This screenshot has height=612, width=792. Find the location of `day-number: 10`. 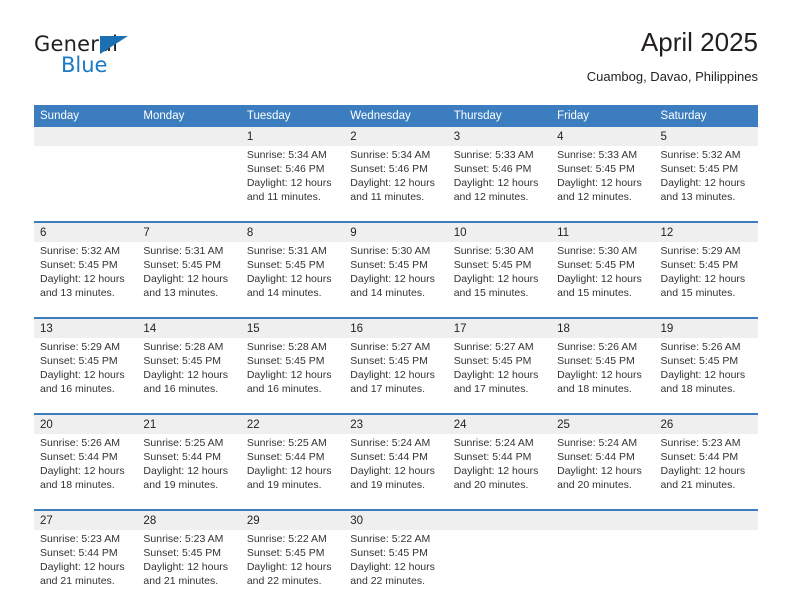

day-number: 10 is located at coordinates (499, 232).